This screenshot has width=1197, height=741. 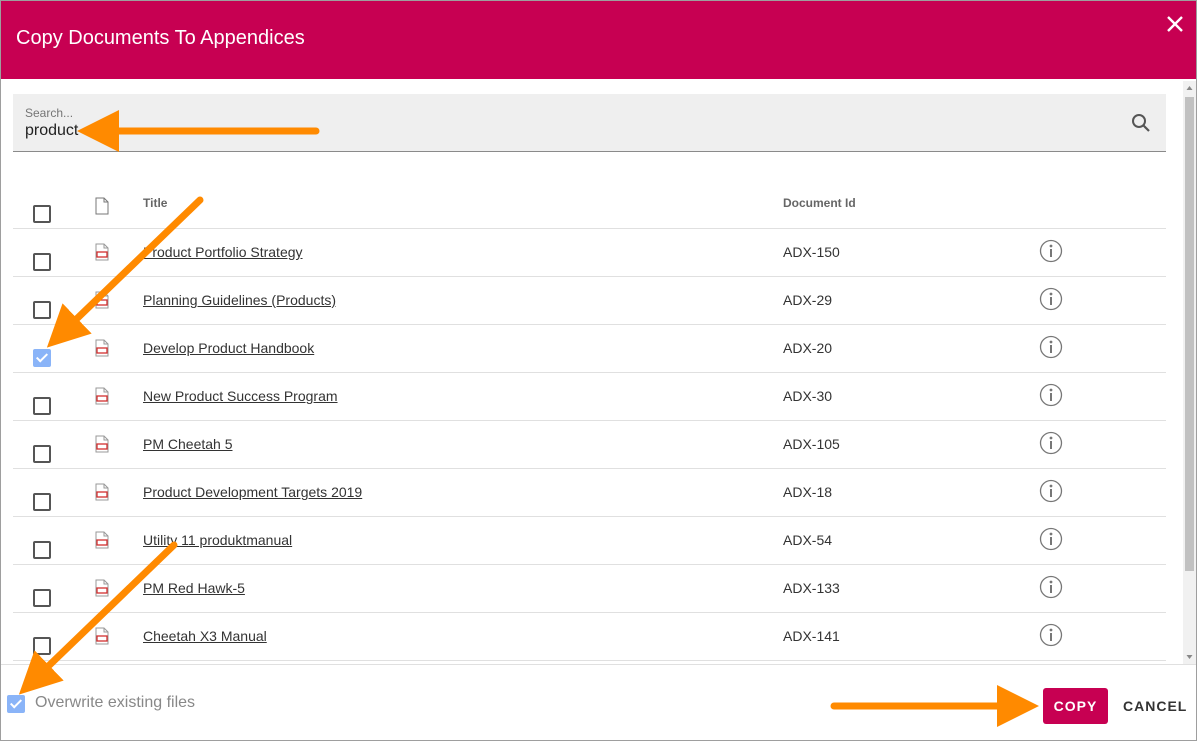 What do you see at coordinates (598, 40) in the screenshot?
I see `dialog-header: Copy Documents To Appendices` at bounding box center [598, 40].